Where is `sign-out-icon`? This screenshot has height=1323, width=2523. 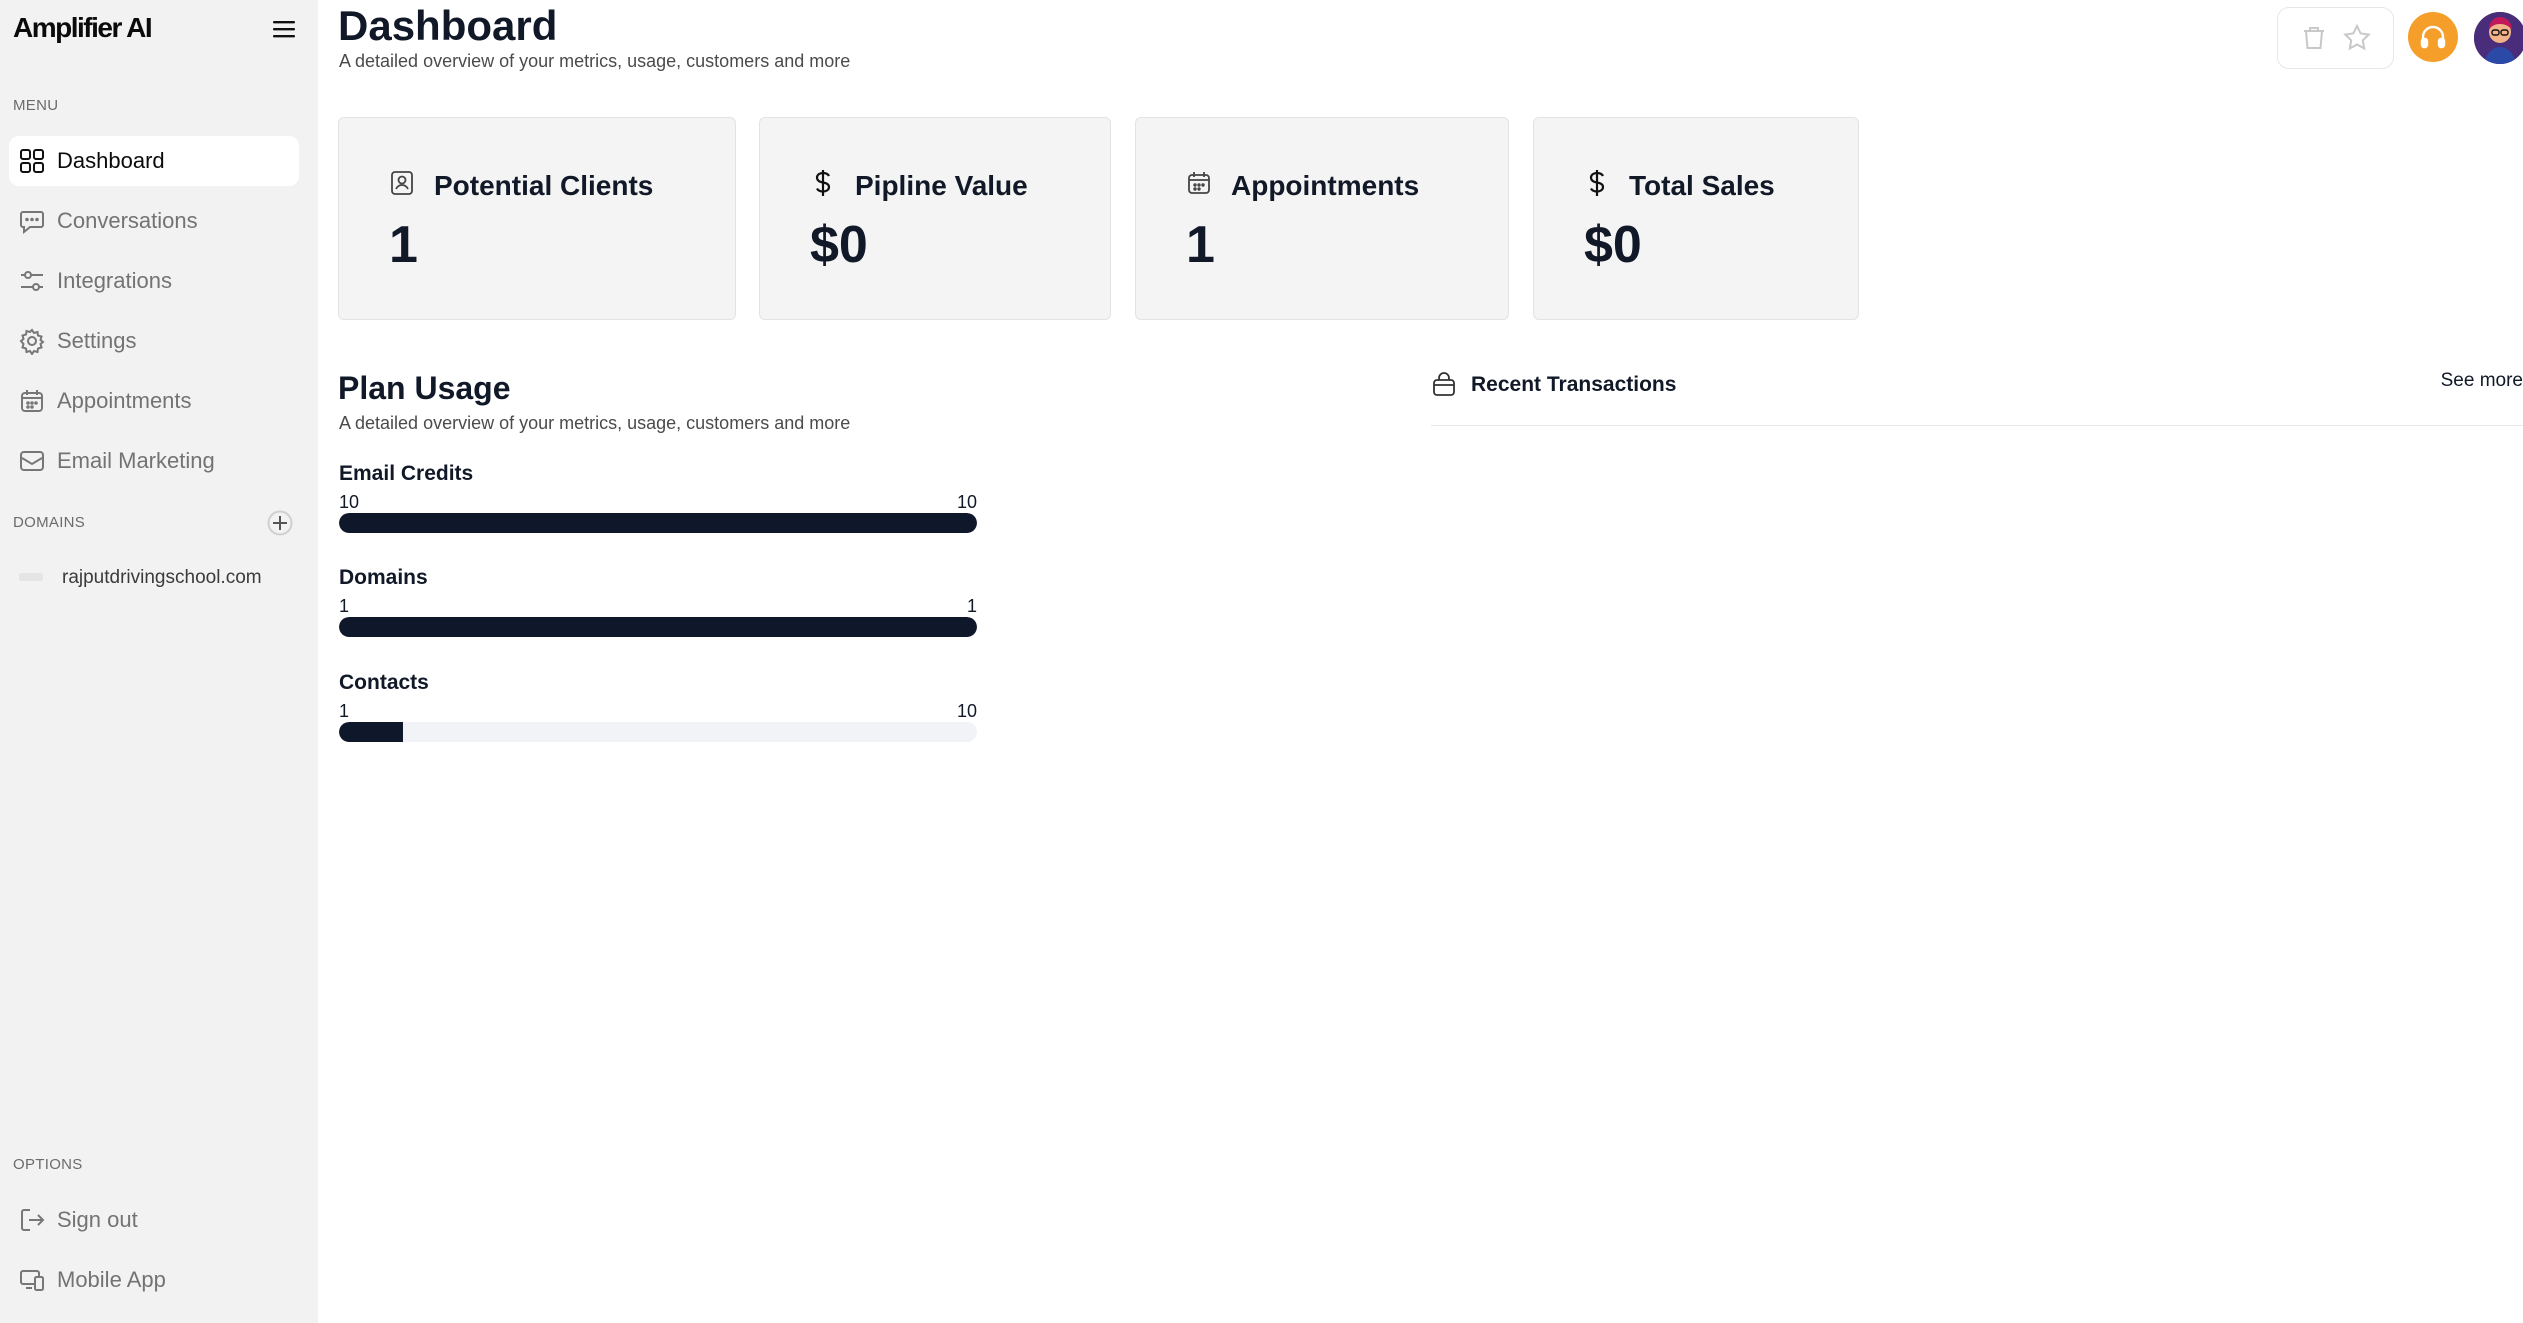
sign-out-icon is located at coordinates (32, 1220).